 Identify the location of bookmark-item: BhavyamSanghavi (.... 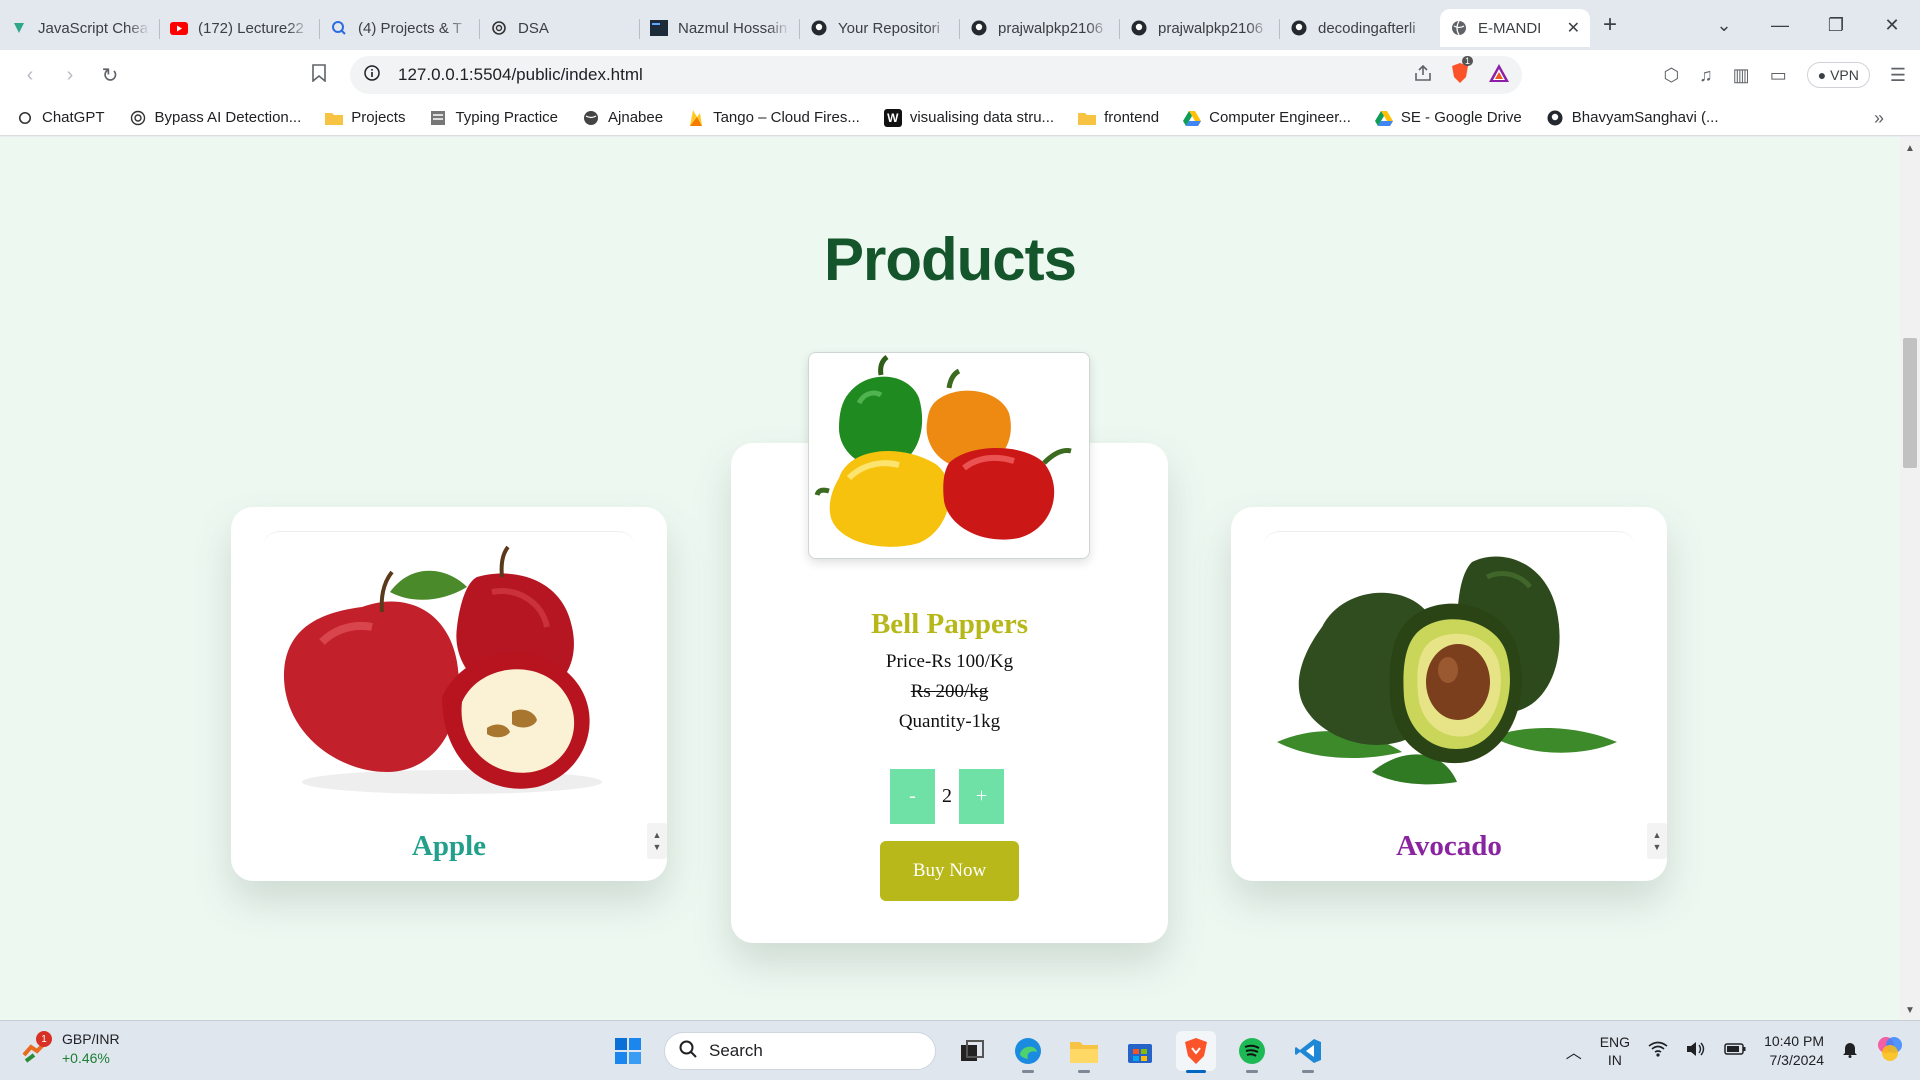
(1632, 118).